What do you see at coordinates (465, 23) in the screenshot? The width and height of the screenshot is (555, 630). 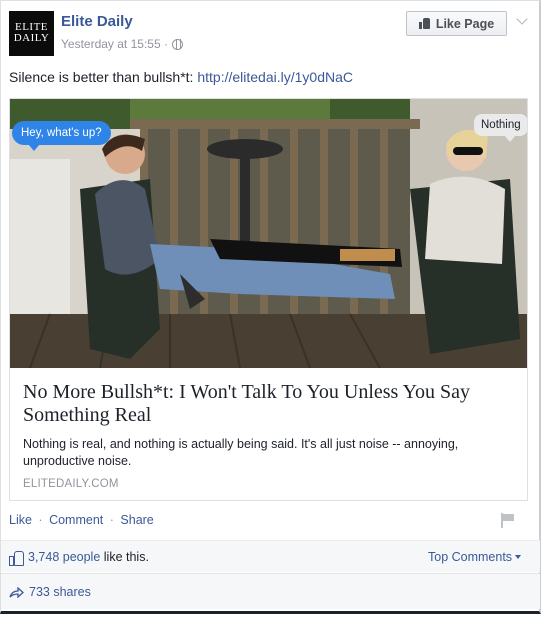 I see `like-page-label: Like Page` at bounding box center [465, 23].